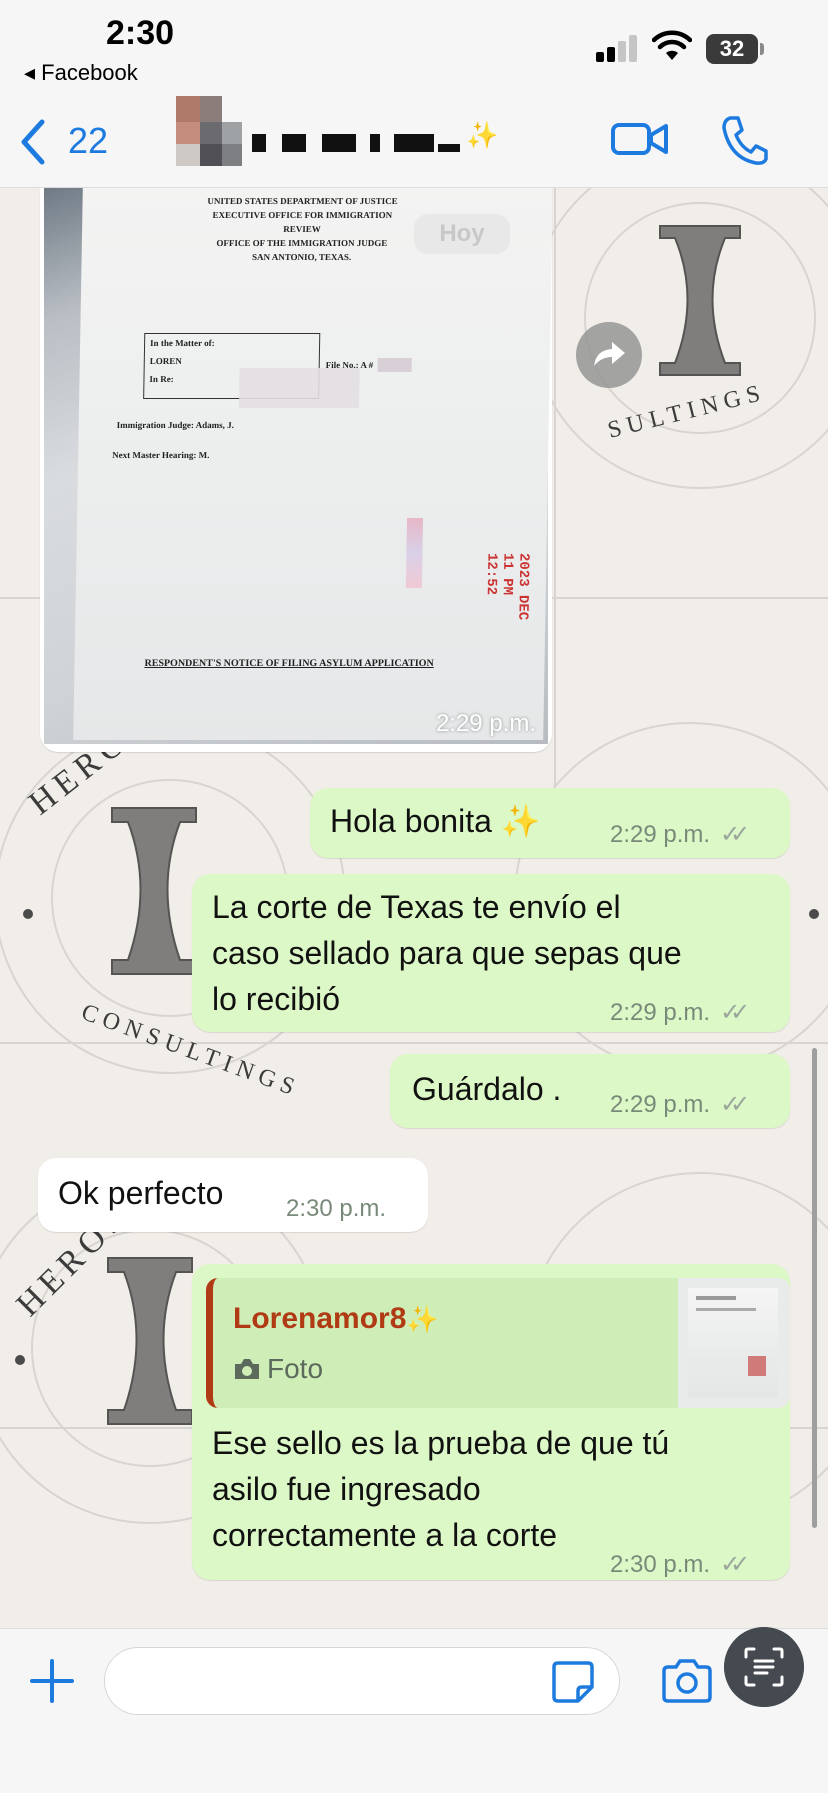 Image resolution: width=828 pixels, height=1793 pixels. I want to click on quoted-reply: Lorenamor8✨ Foto, so click(498, 1343).